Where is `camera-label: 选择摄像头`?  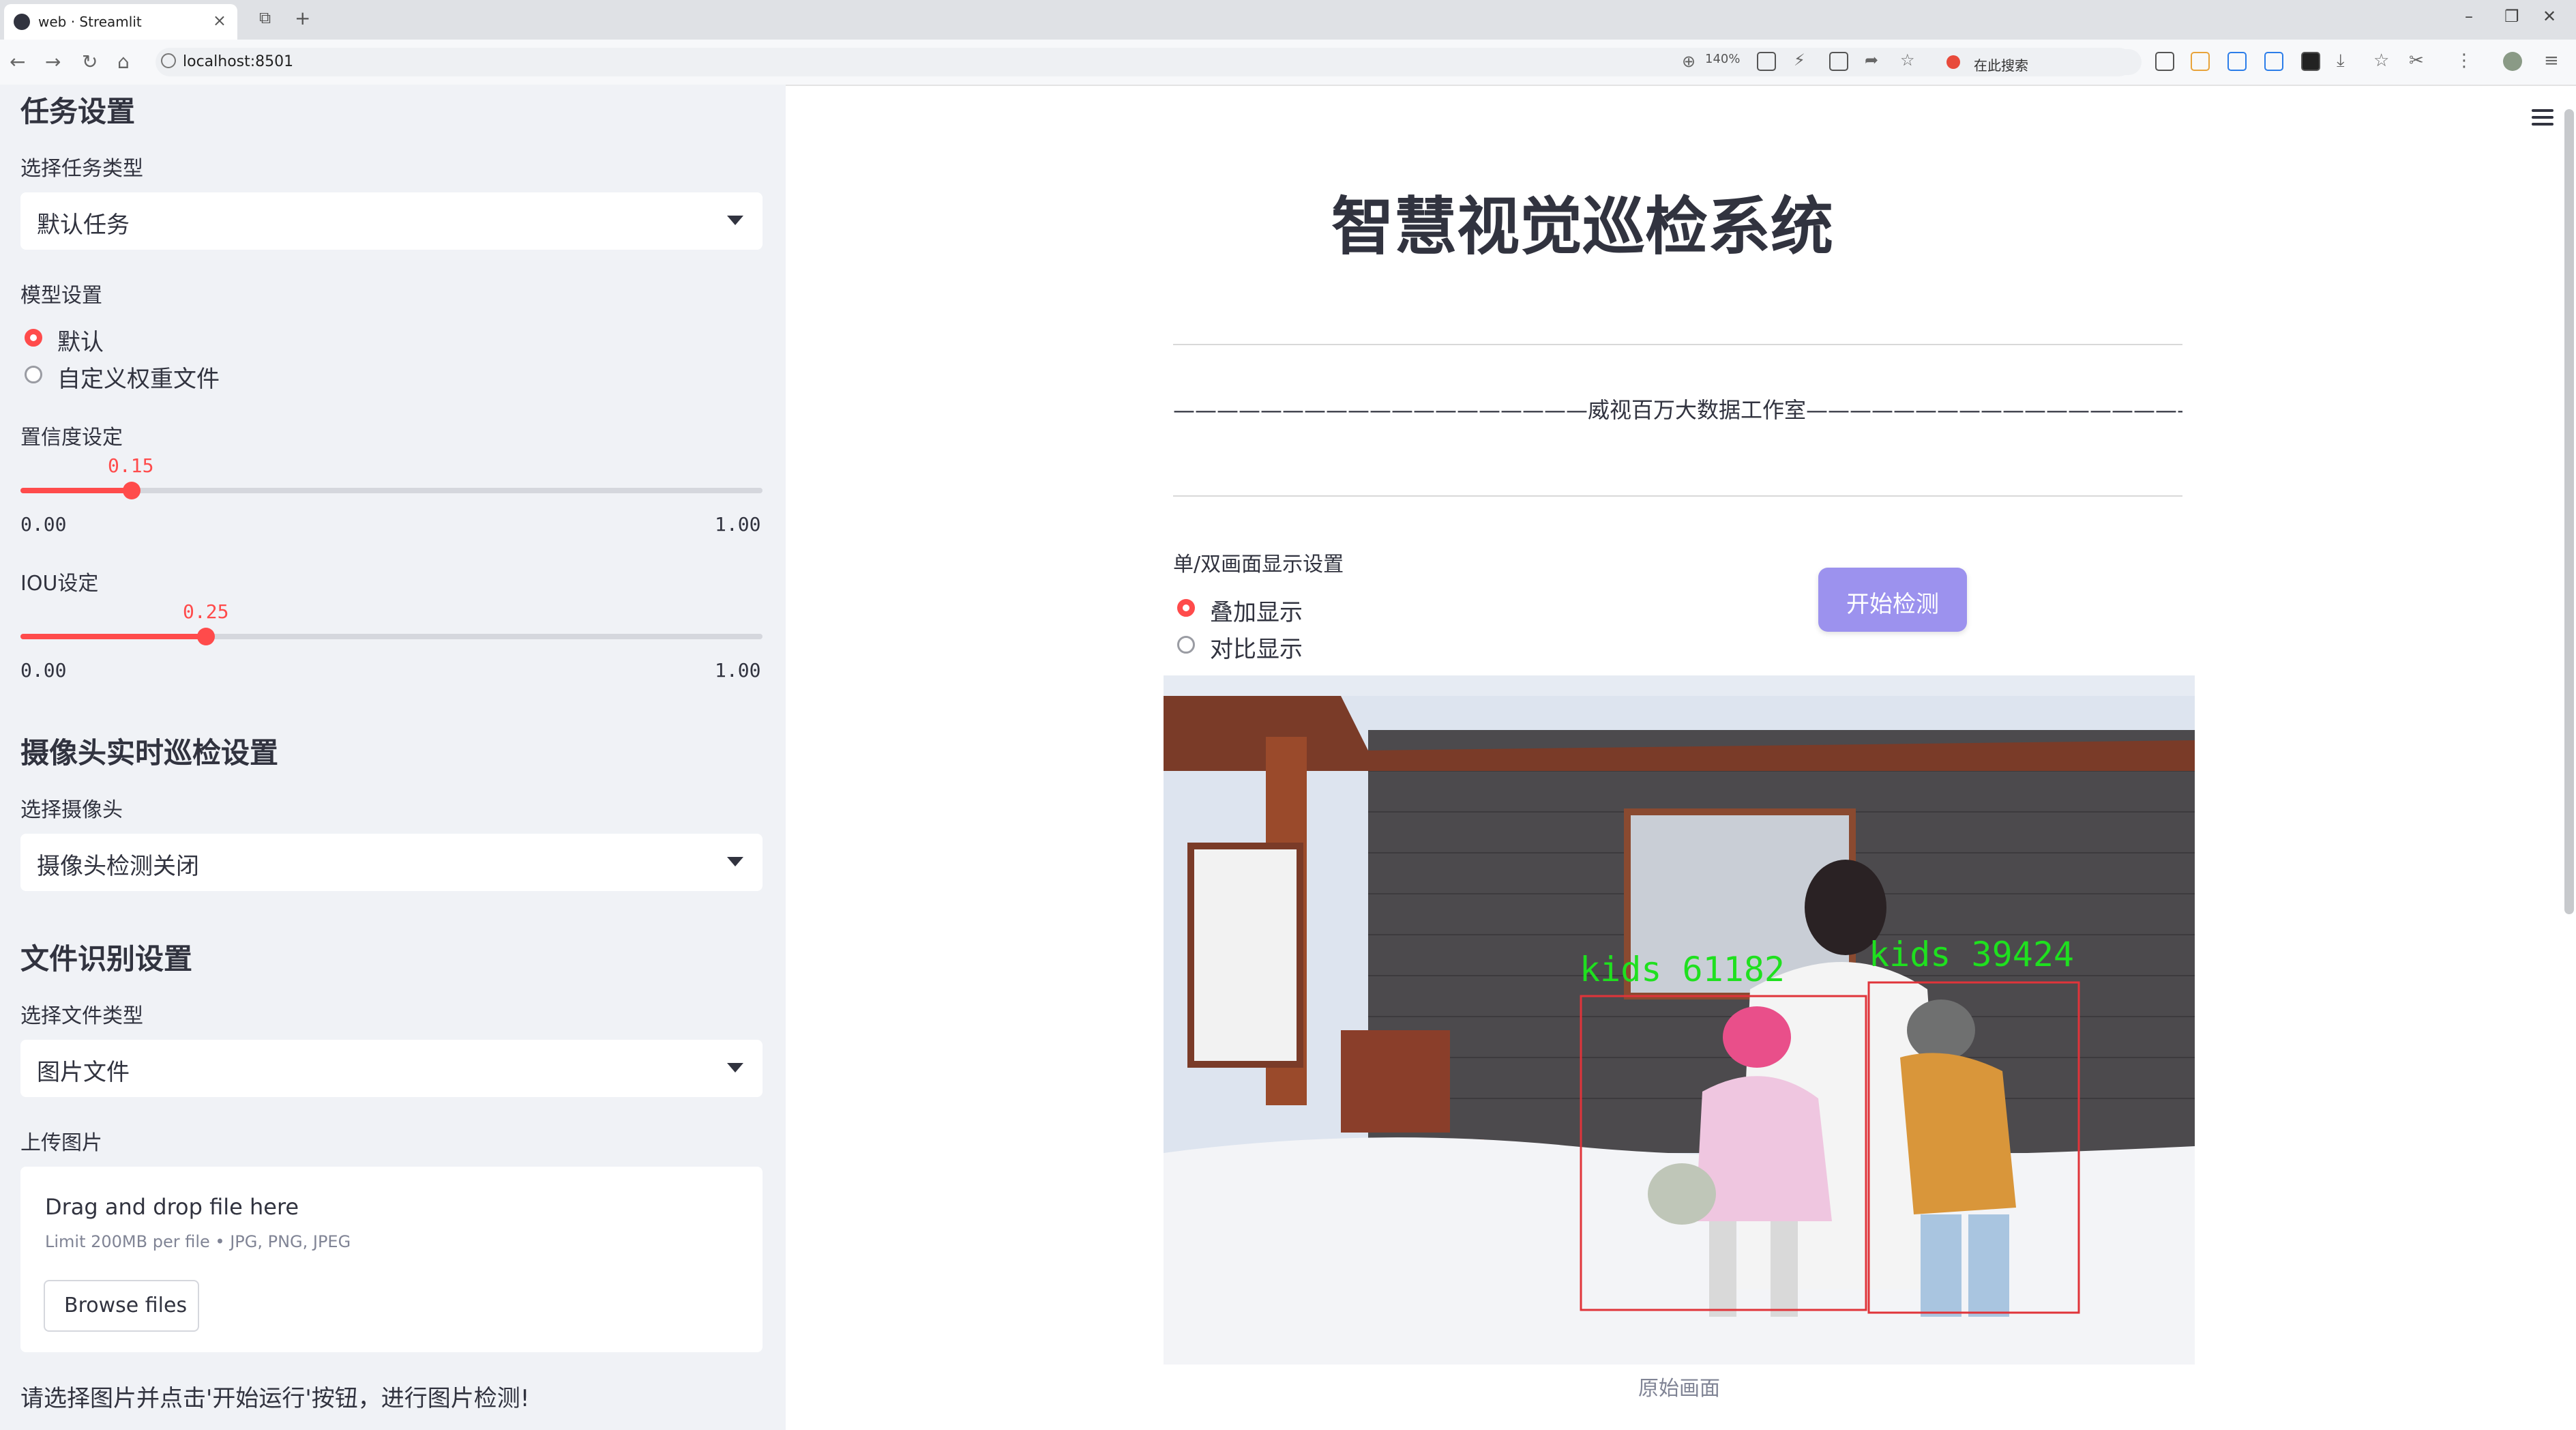 camera-label: 选择摄像头 is located at coordinates (71, 810).